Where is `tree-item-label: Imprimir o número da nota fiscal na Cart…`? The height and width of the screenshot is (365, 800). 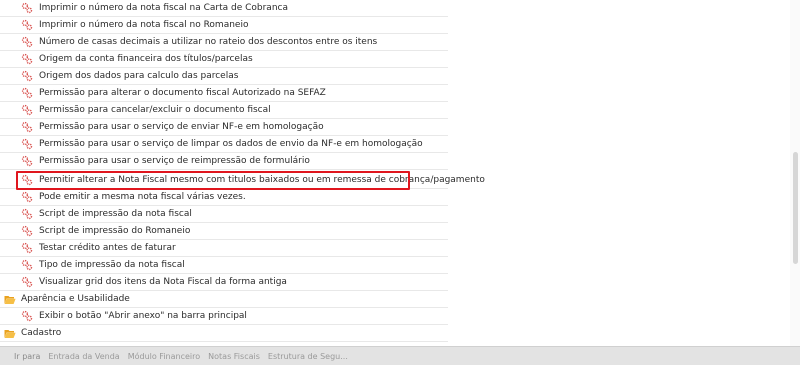
tree-item-label: Imprimir o número da nota fiscal na Cart… is located at coordinates (163, 8).